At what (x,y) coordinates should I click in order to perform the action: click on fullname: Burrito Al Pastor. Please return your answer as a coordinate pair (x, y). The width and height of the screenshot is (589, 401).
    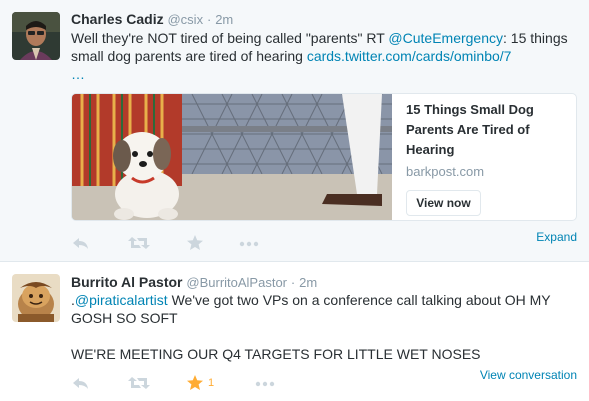
    Looking at the image, I should click on (127, 282).